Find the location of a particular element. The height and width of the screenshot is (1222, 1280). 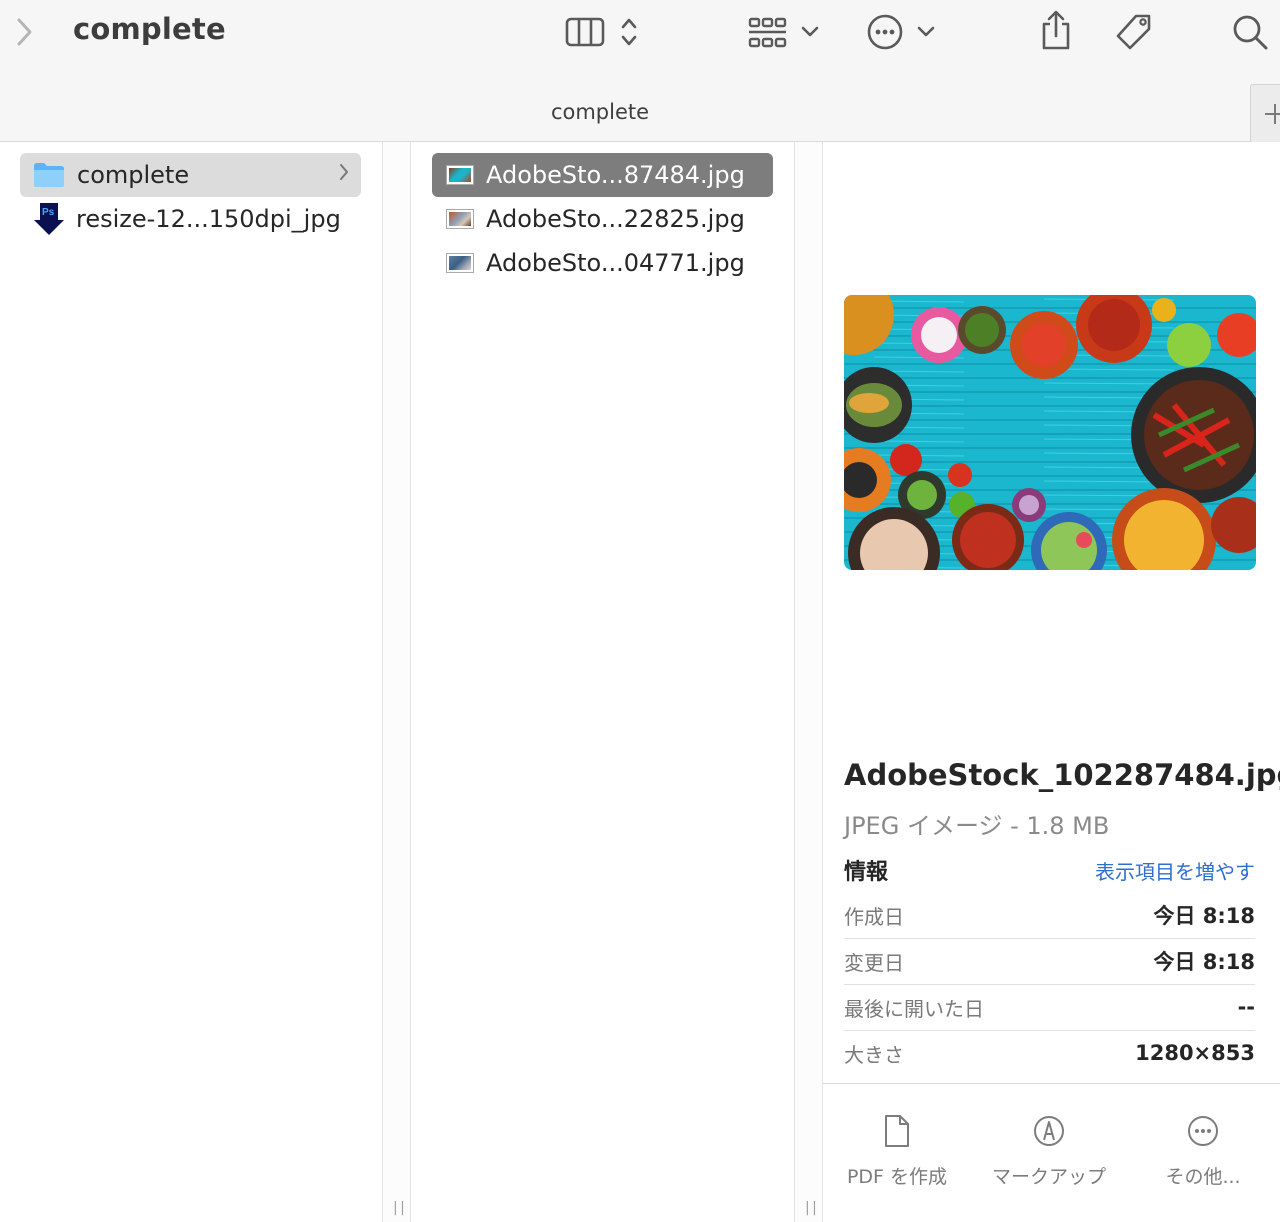

file-name: AdobeSto...87484.jpg is located at coordinates (615, 175).